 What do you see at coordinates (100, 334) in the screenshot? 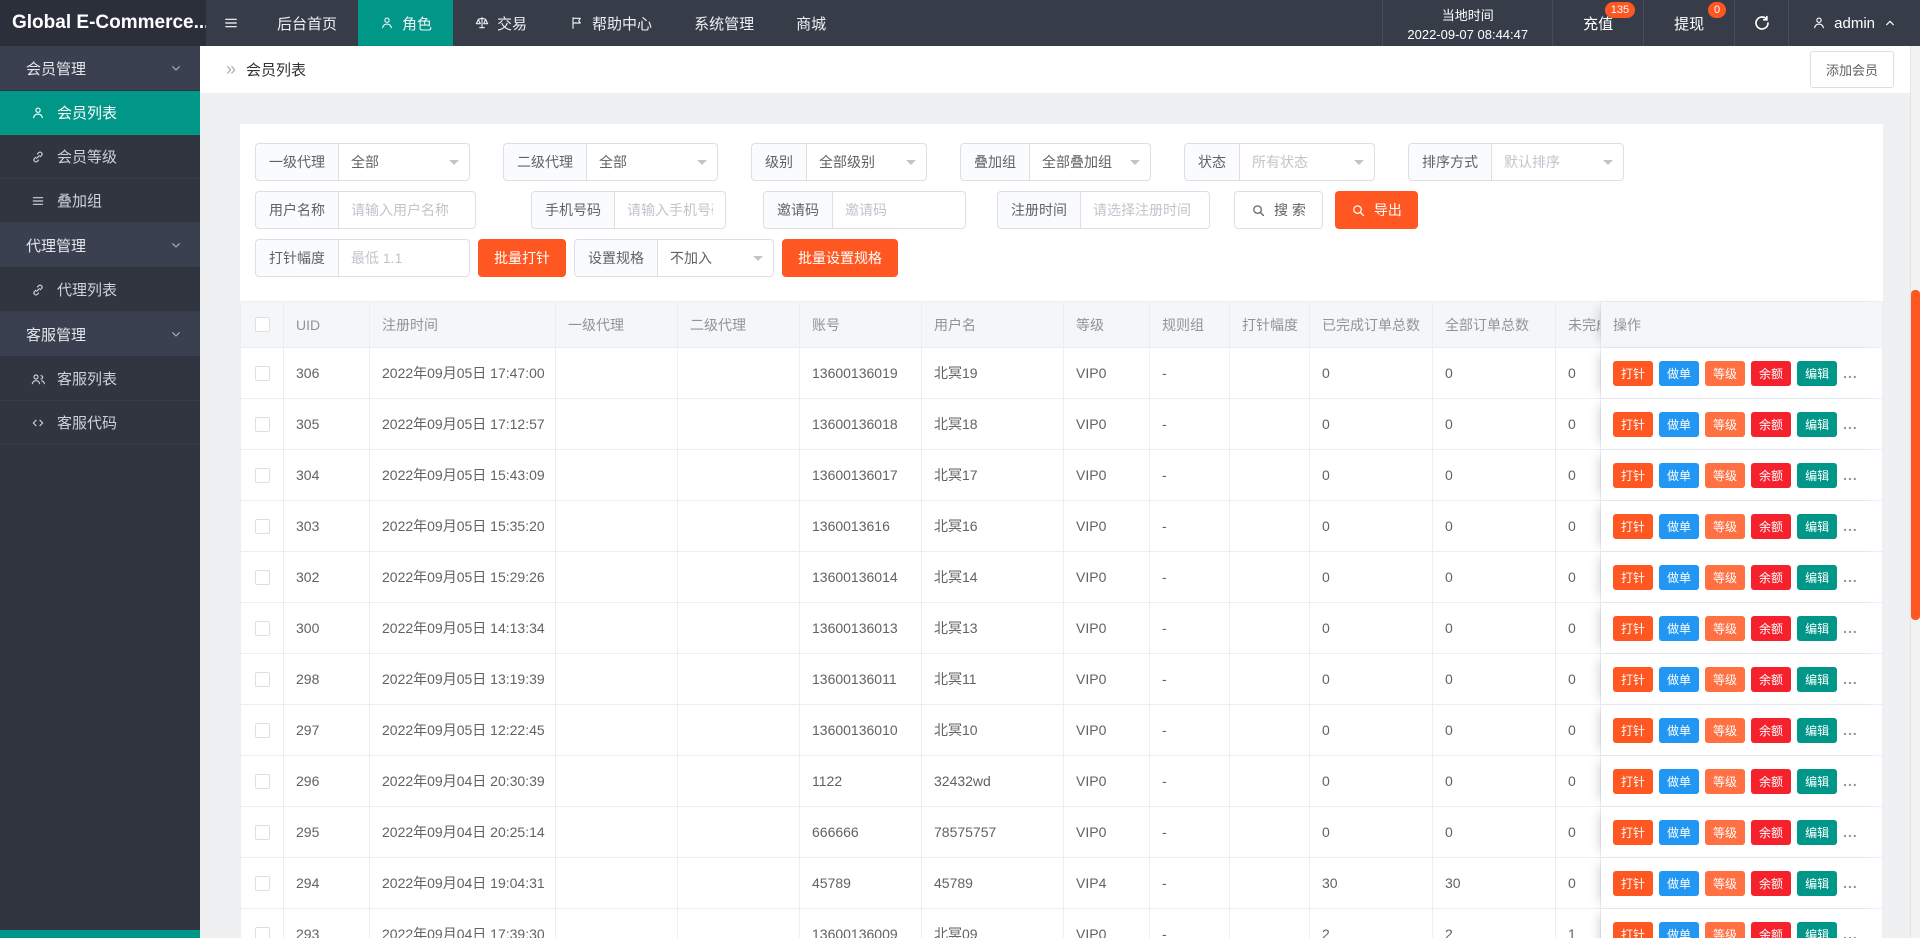
I see `sidebar-group: 客服管理` at bounding box center [100, 334].